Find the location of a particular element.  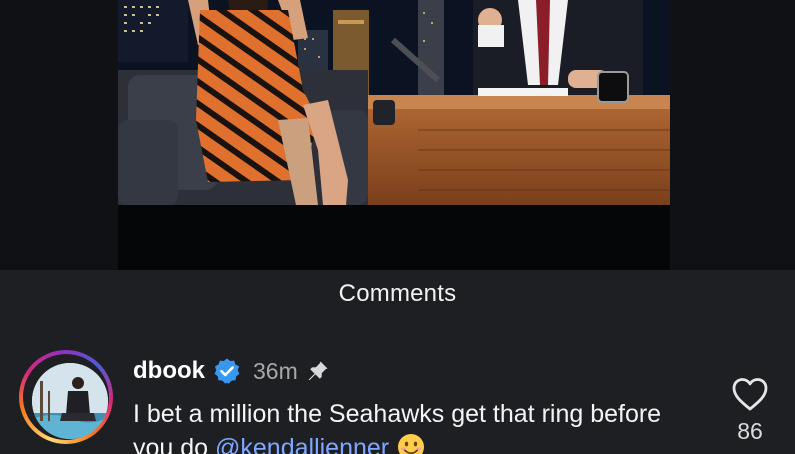

mention-link: @kendalljenner is located at coordinates (302, 444).